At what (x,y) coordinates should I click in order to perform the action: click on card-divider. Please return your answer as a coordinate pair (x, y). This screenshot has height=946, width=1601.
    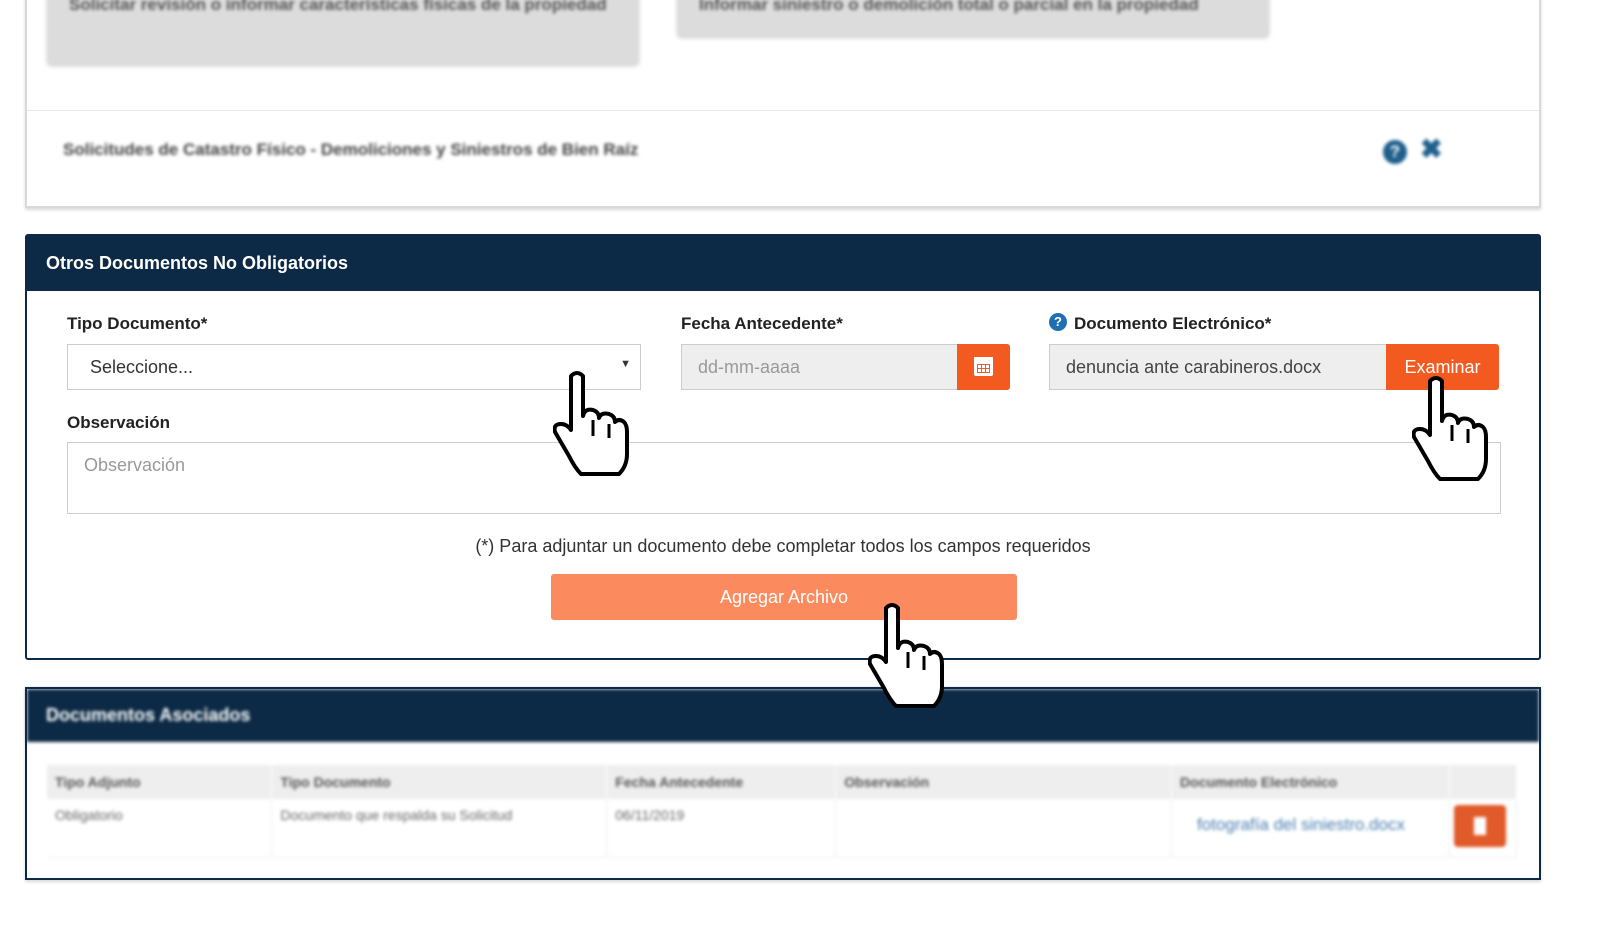
    Looking at the image, I should click on (783, 110).